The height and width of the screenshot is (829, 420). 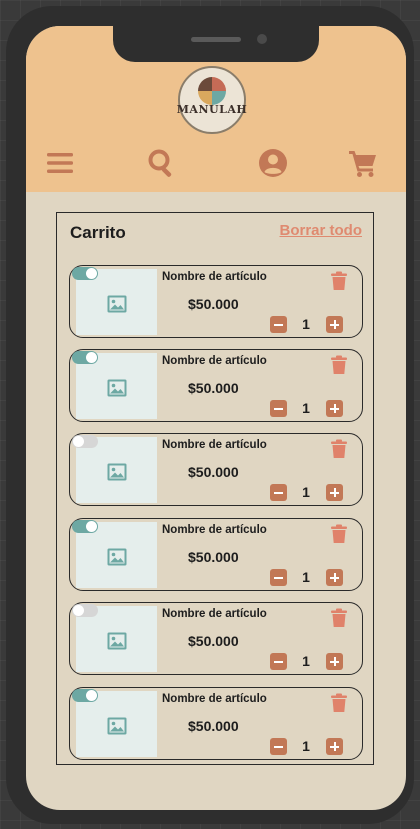 What do you see at coordinates (98, 232) in the screenshot?
I see `cart-title: Carrito` at bounding box center [98, 232].